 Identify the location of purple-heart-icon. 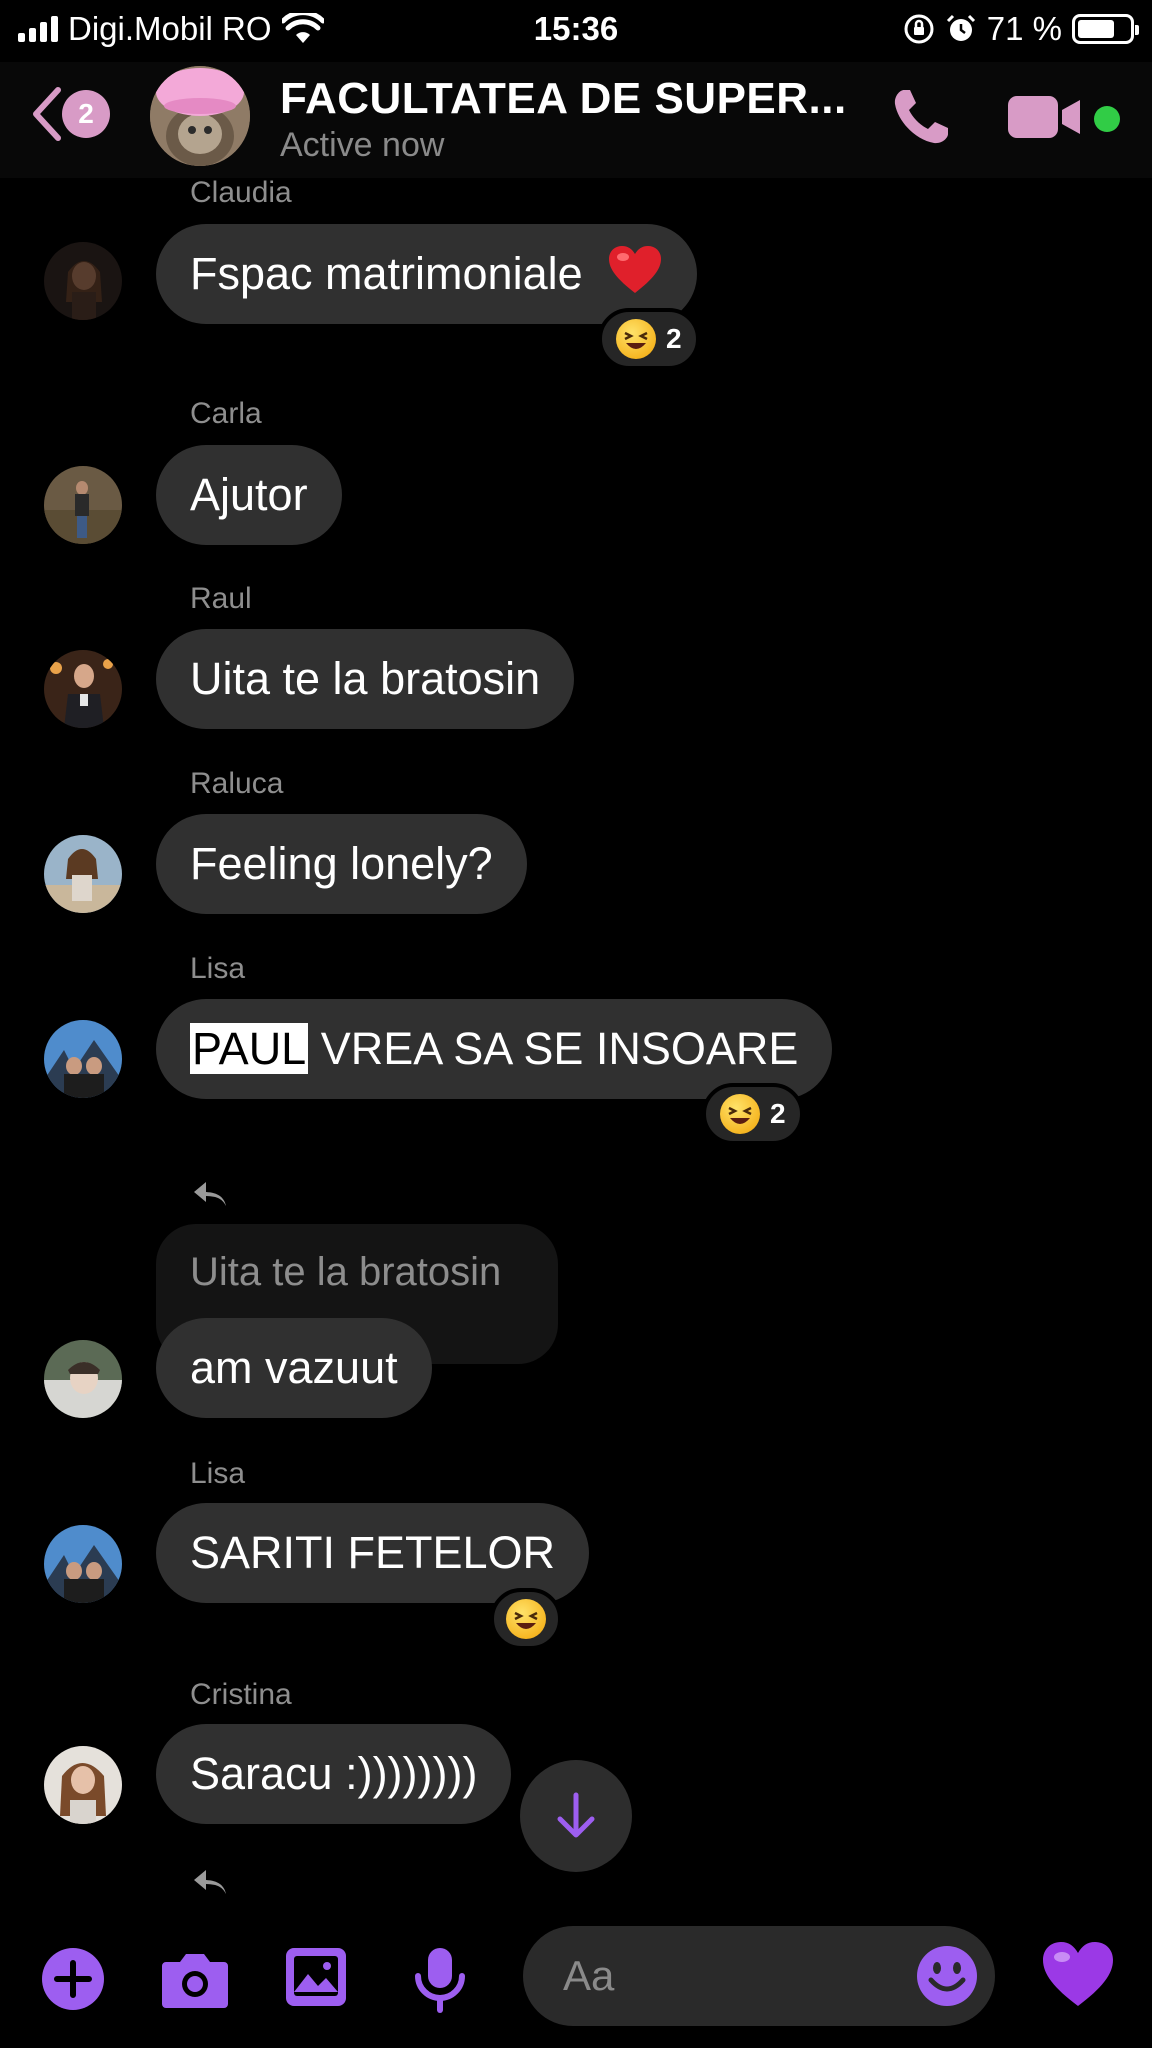
(1078, 1974).